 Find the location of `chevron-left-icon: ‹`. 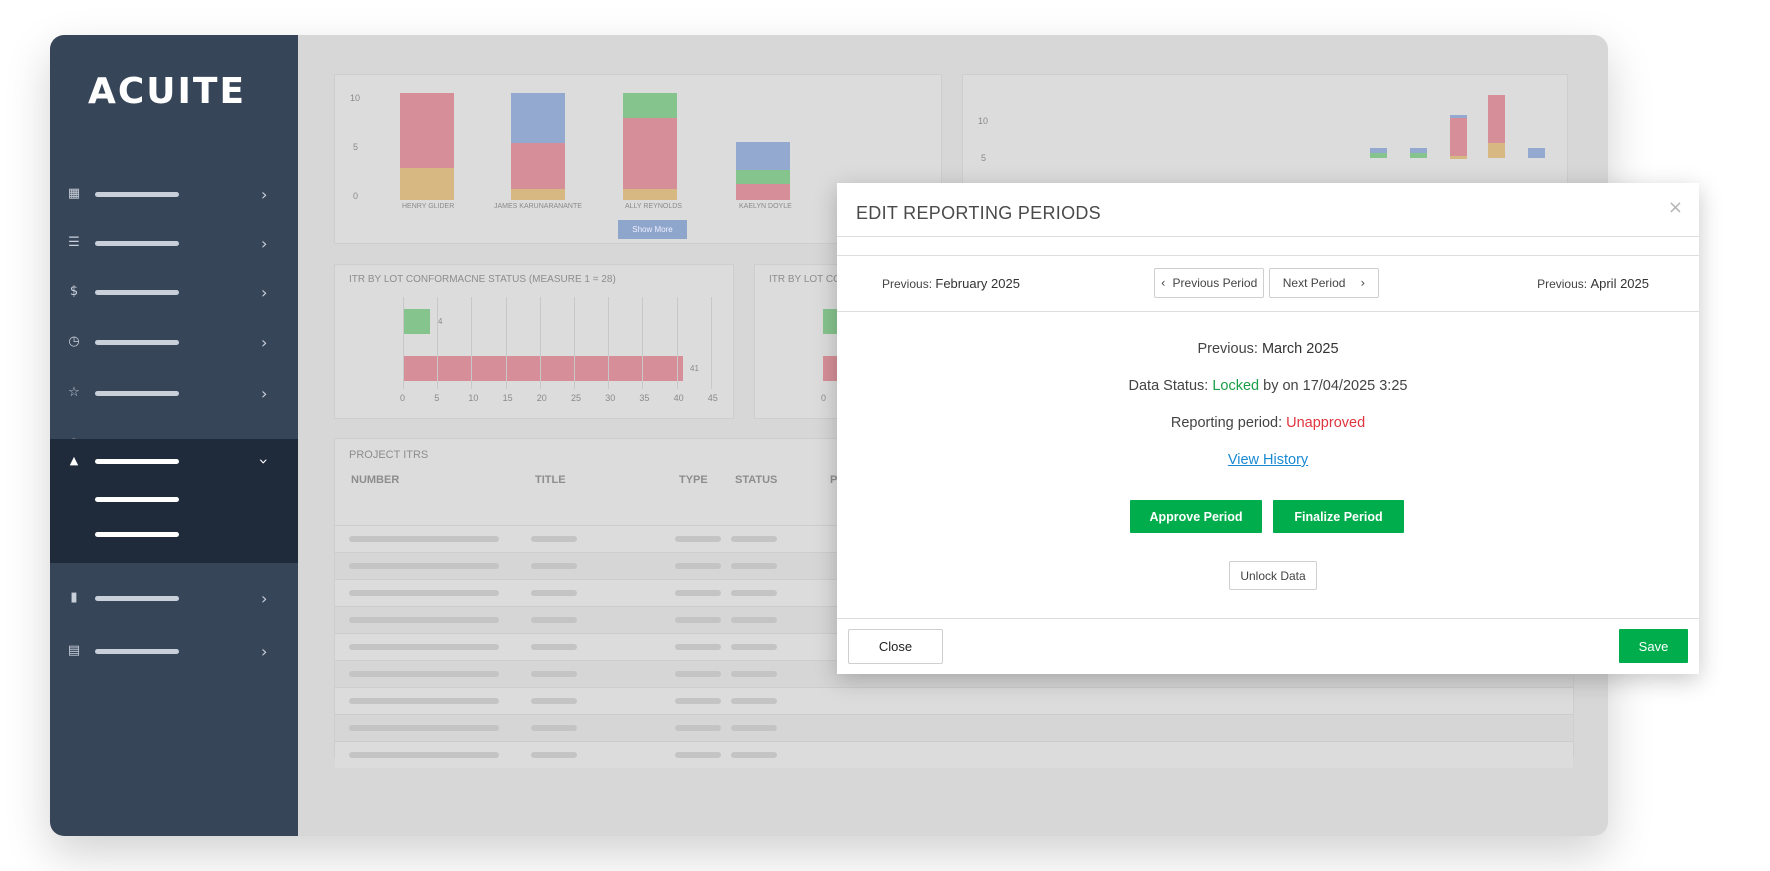

chevron-left-icon: ‹ is located at coordinates (1163, 283).